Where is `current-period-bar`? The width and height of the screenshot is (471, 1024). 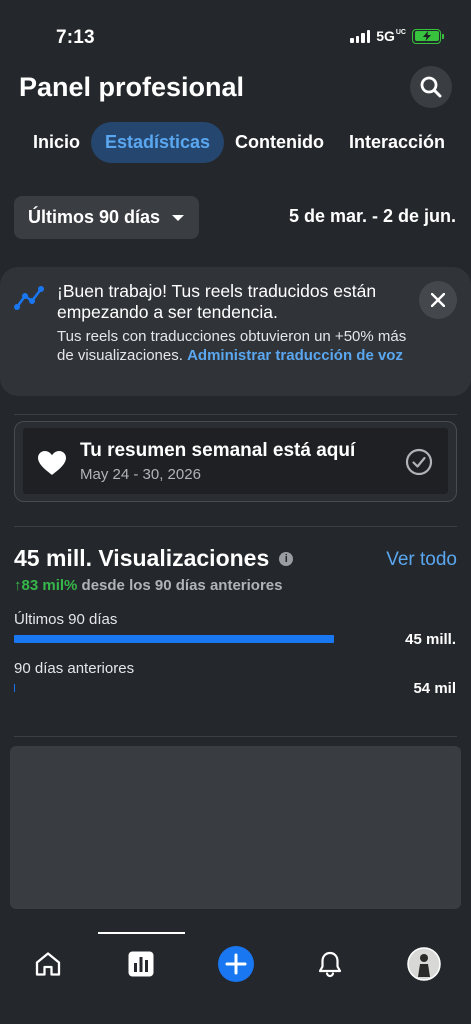 current-period-bar is located at coordinates (174, 639).